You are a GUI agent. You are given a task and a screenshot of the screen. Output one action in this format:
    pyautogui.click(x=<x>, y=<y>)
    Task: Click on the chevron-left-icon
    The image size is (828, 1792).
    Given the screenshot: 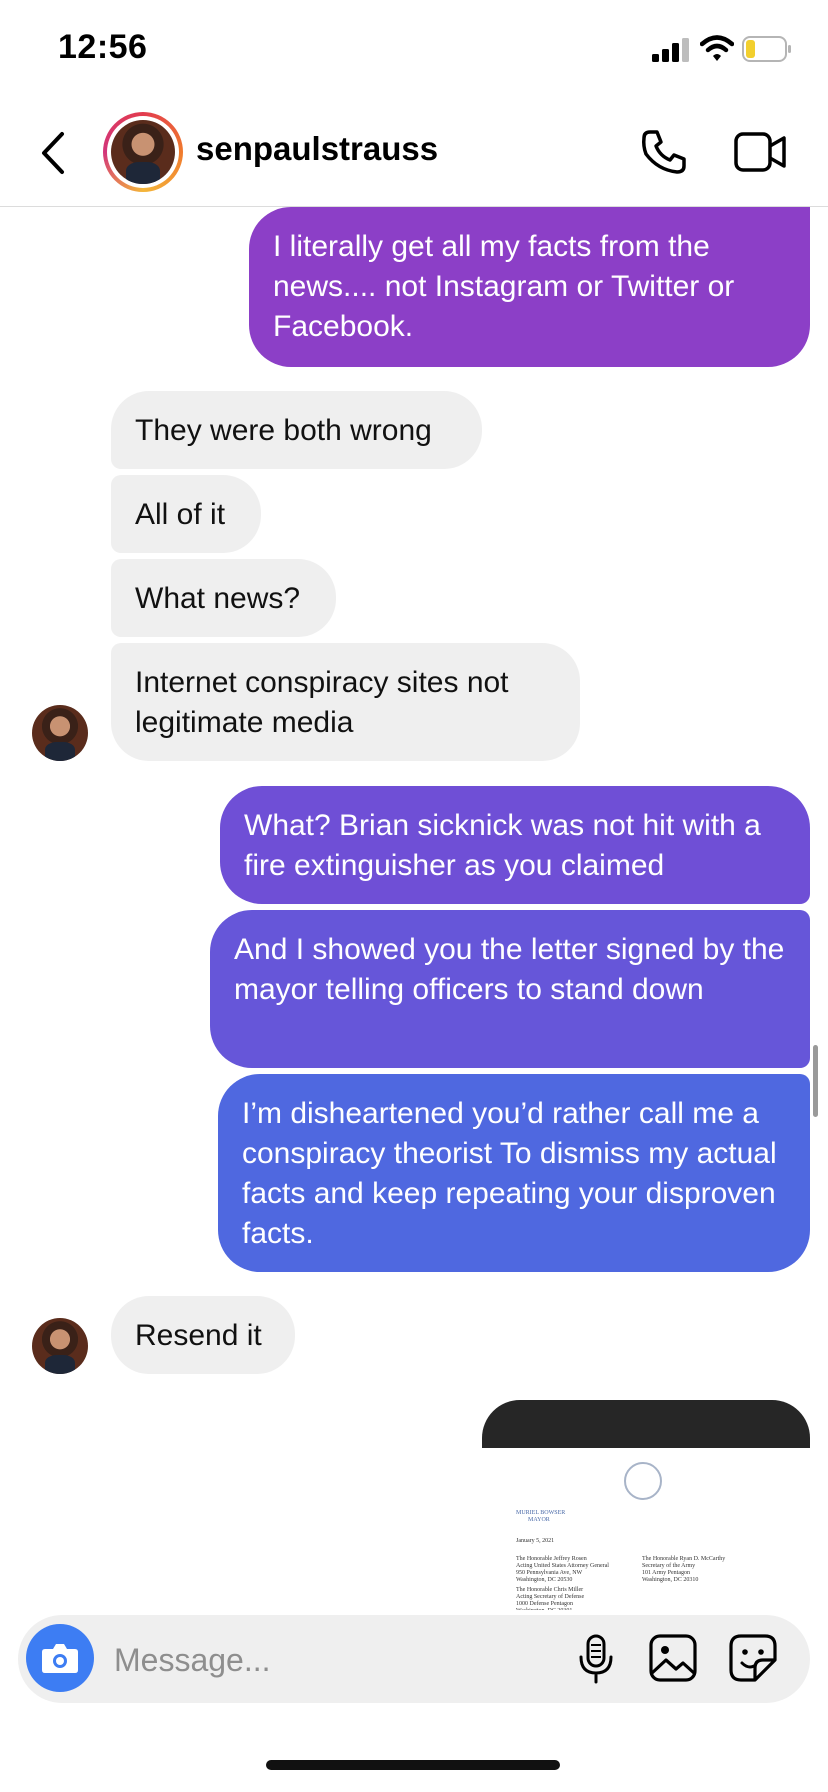 What is the action you would take?
    pyautogui.click(x=54, y=153)
    